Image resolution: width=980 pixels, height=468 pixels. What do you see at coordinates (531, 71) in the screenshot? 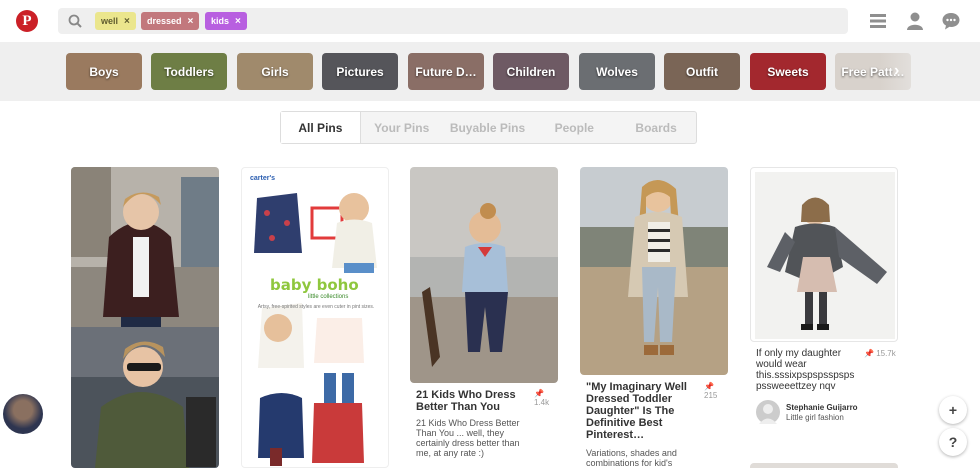
I see `guide-children: Children` at bounding box center [531, 71].